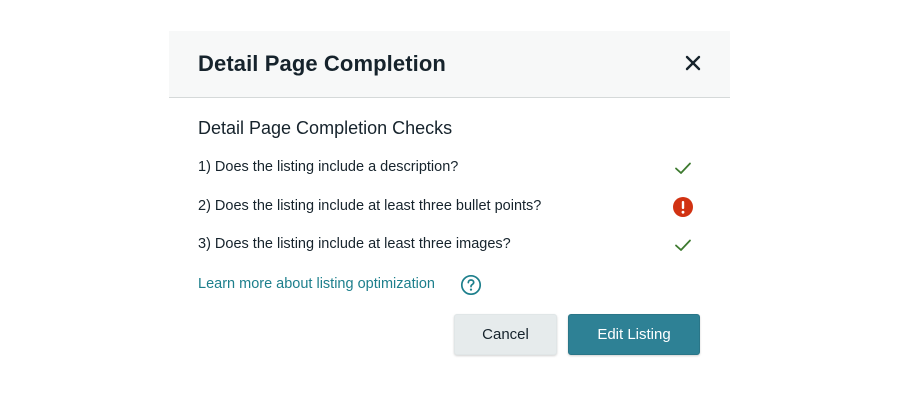 The image size is (900, 400). I want to click on modal-header: Detail Page Completion, so click(449, 64).